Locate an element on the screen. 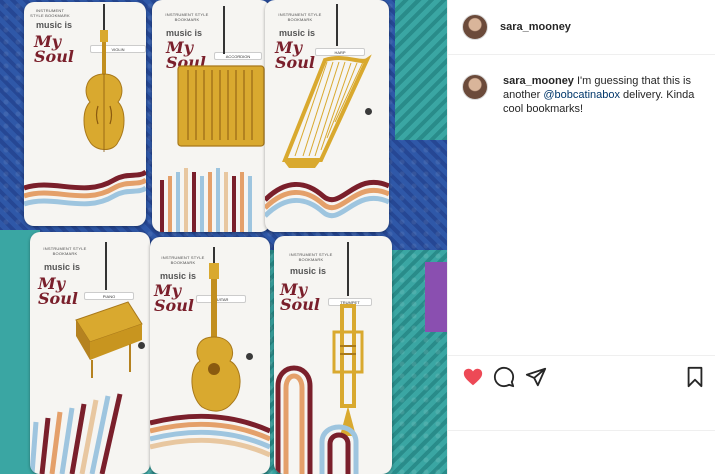  comment-icon is located at coordinates (504, 377).